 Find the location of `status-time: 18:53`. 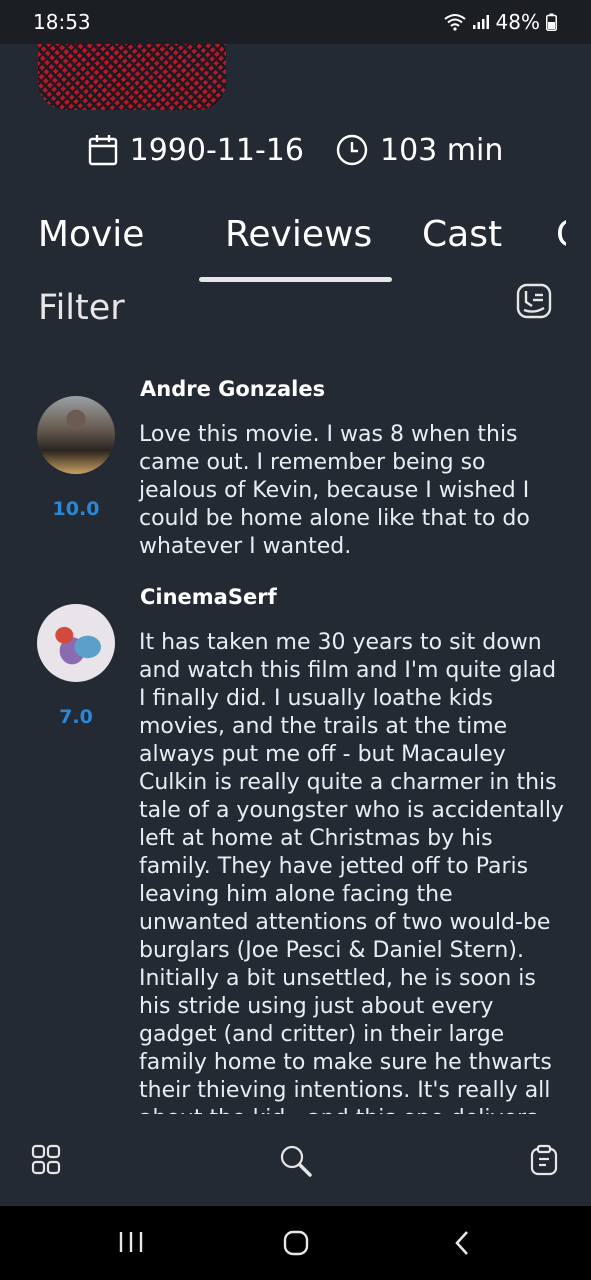

status-time: 18:53 is located at coordinates (62, 22).